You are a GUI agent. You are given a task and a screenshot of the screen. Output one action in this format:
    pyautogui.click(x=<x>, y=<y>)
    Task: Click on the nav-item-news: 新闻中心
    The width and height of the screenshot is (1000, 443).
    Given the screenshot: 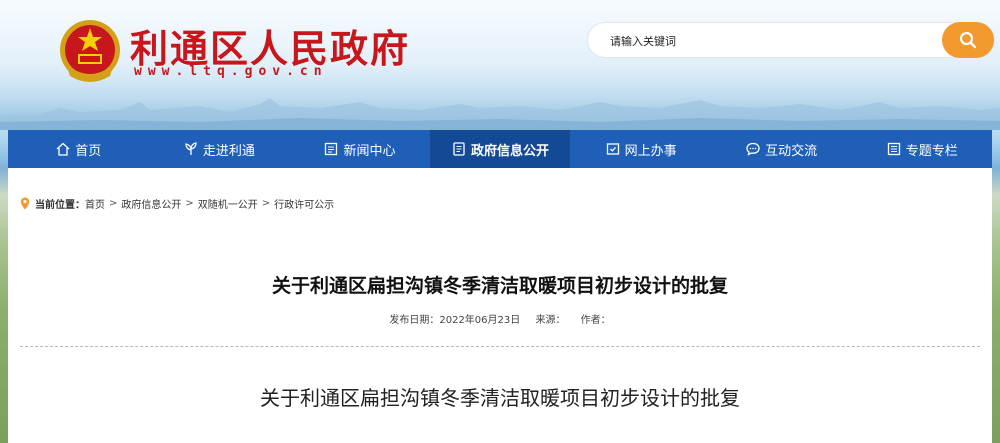 What is the action you would take?
    pyautogui.click(x=359, y=149)
    